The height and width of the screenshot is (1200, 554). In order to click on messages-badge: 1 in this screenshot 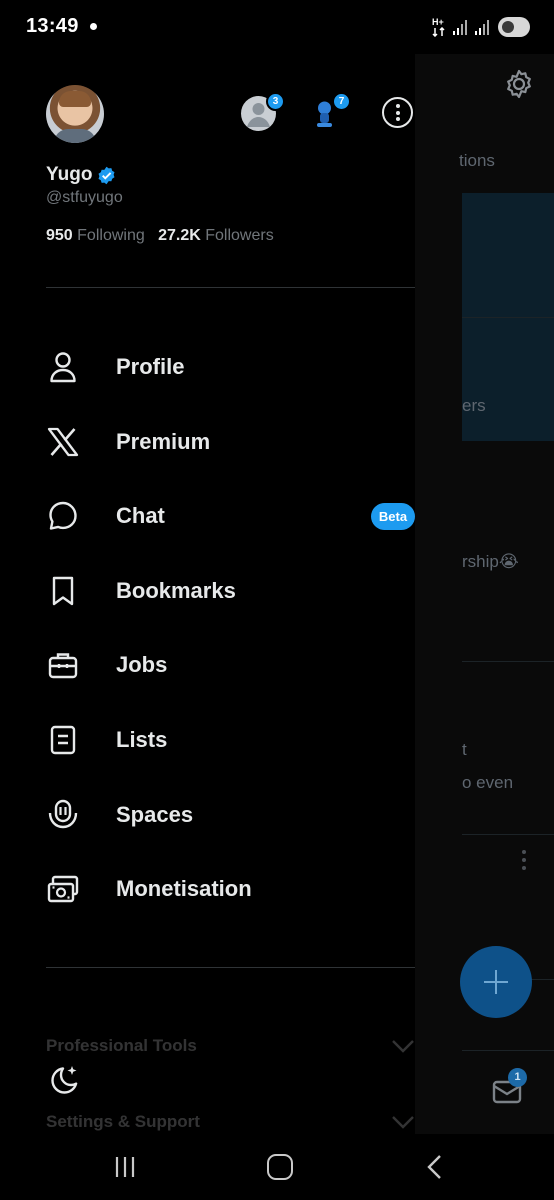, I will do `click(517, 1077)`.